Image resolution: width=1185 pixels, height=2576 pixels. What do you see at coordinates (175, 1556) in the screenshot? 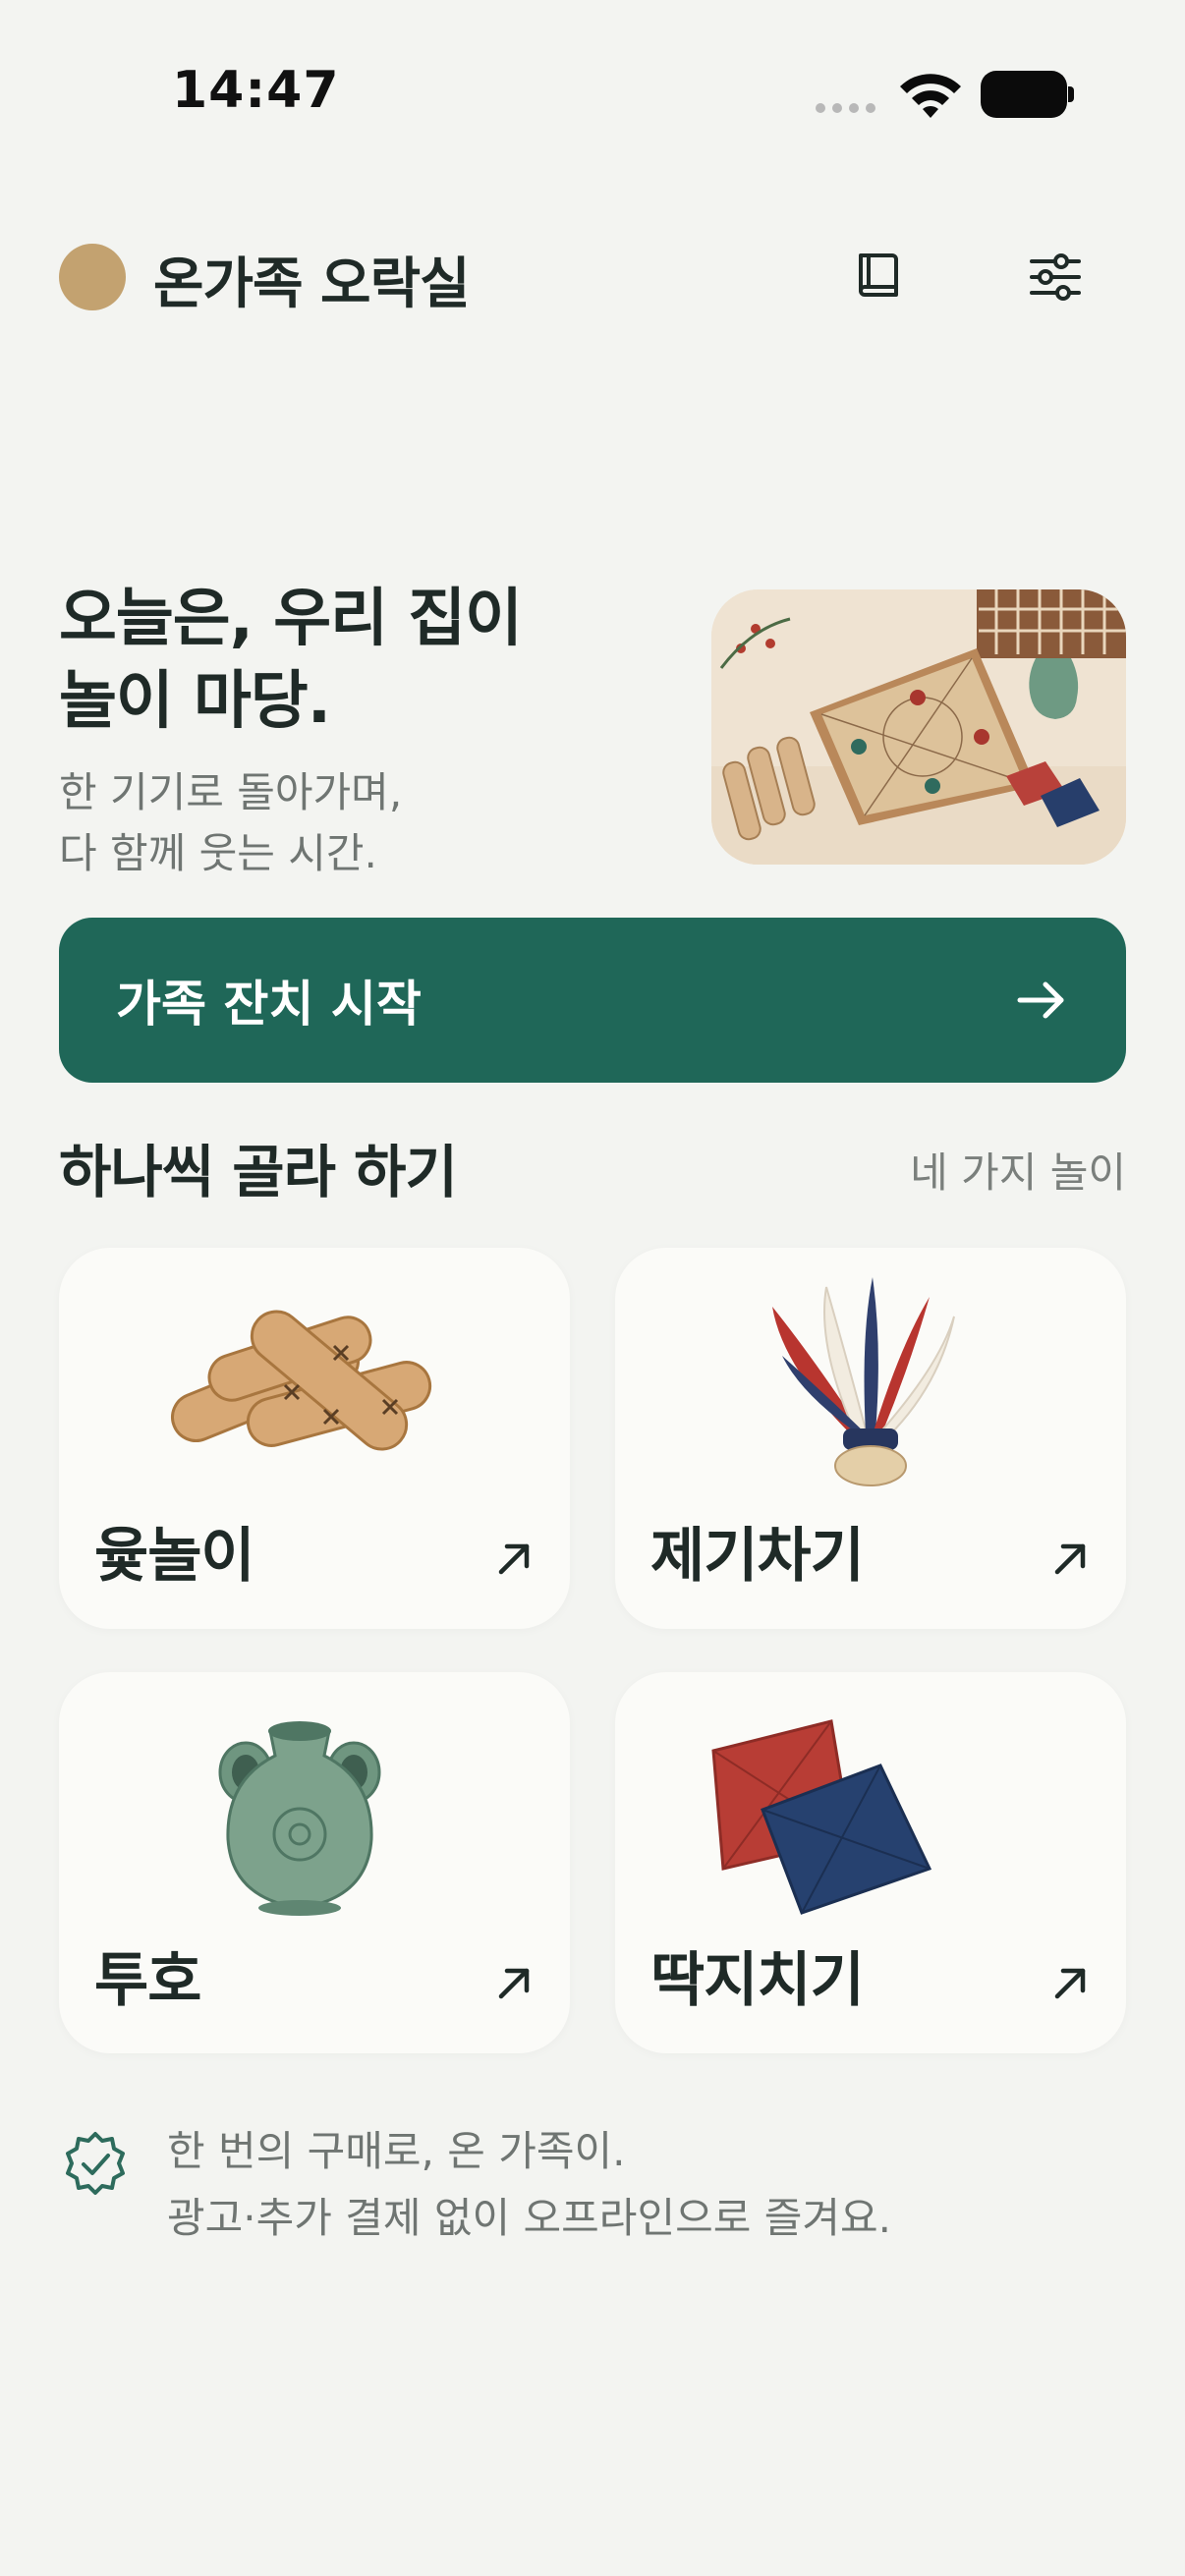
I see `game-label: 윷놀이` at bounding box center [175, 1556].